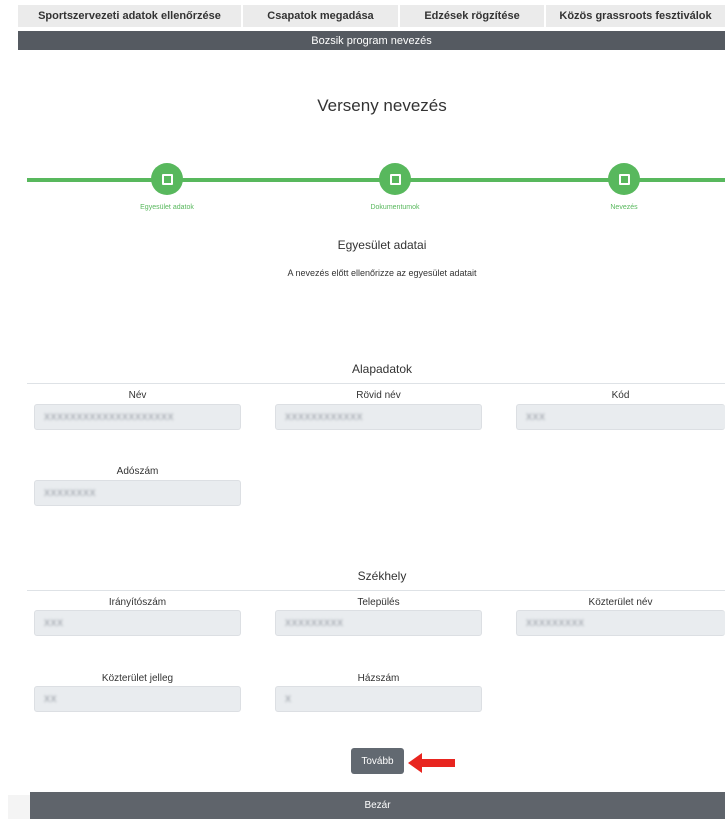 Image resolution: width=725 pixels, height=819 pixels. I want to click on adoszam-label: Adószám, so click(137, 471).